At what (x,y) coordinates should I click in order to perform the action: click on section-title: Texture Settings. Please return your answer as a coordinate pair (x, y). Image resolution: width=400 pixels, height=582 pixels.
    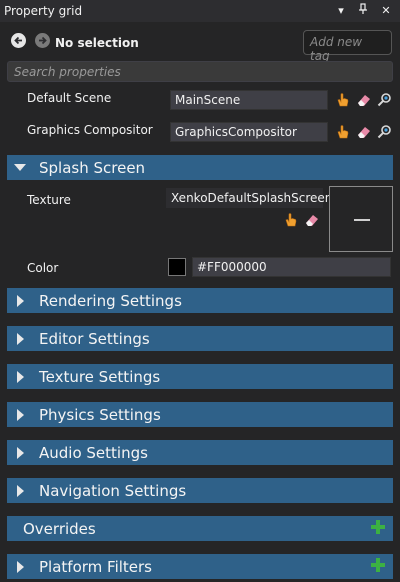
    Looking at the image, I should click on (100, 377).